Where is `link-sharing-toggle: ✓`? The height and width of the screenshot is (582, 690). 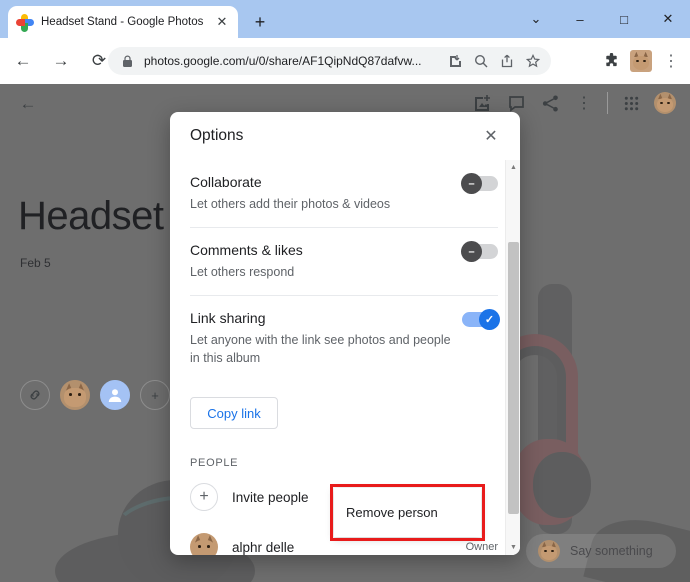
link-sharing-toggle: ✓ is located at coordinates (481, 319).